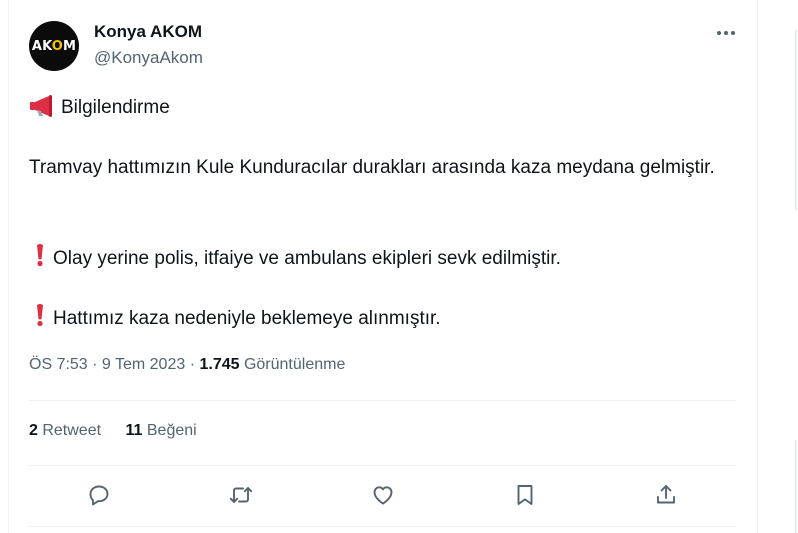 This screenshot has width=798, height=533. I want to click on tweet-date: 9 Tem 2023, so click(143, 364).